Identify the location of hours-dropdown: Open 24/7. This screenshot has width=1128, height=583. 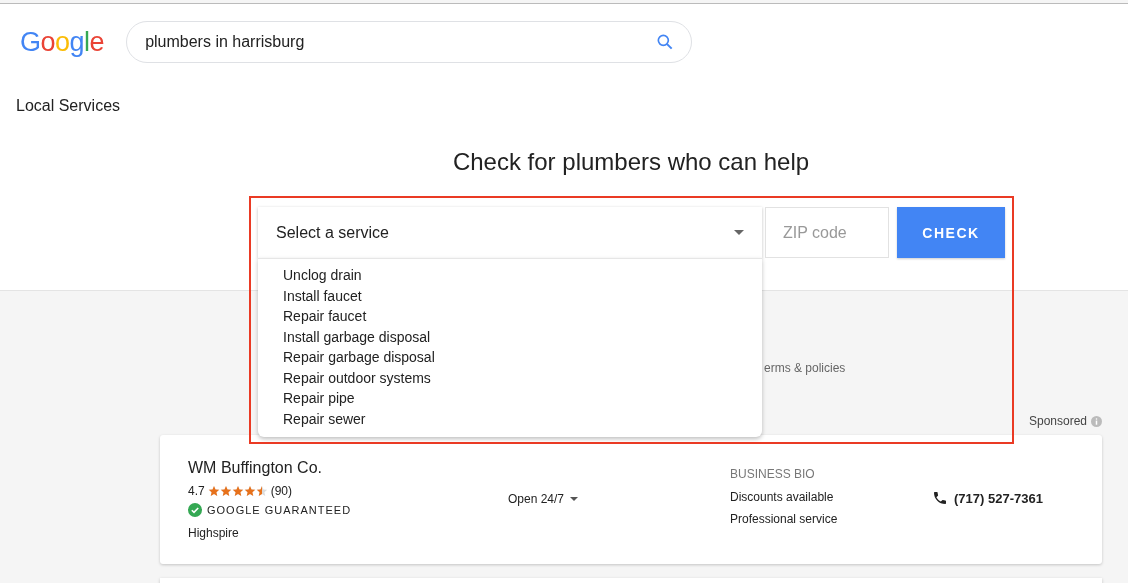
(619, 482).